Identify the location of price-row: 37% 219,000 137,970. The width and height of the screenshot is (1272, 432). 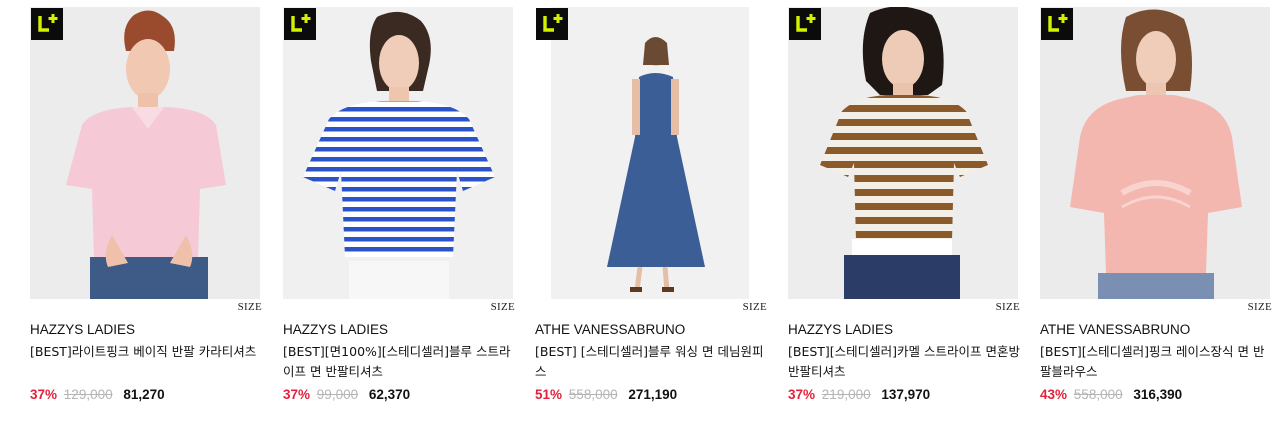
(859, 394).